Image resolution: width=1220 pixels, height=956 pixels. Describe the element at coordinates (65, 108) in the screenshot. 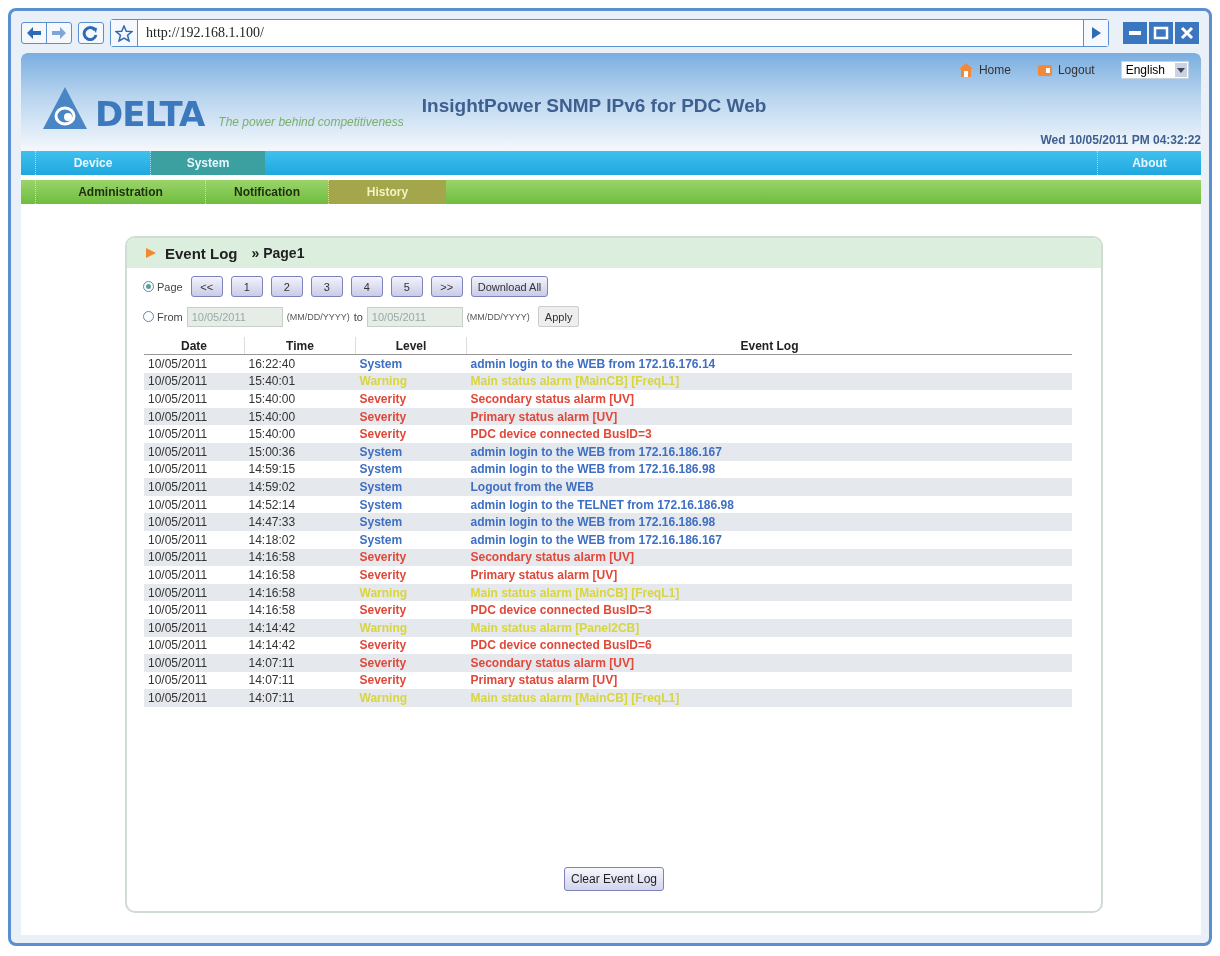

I see `delta-triangle-icon` at that location.